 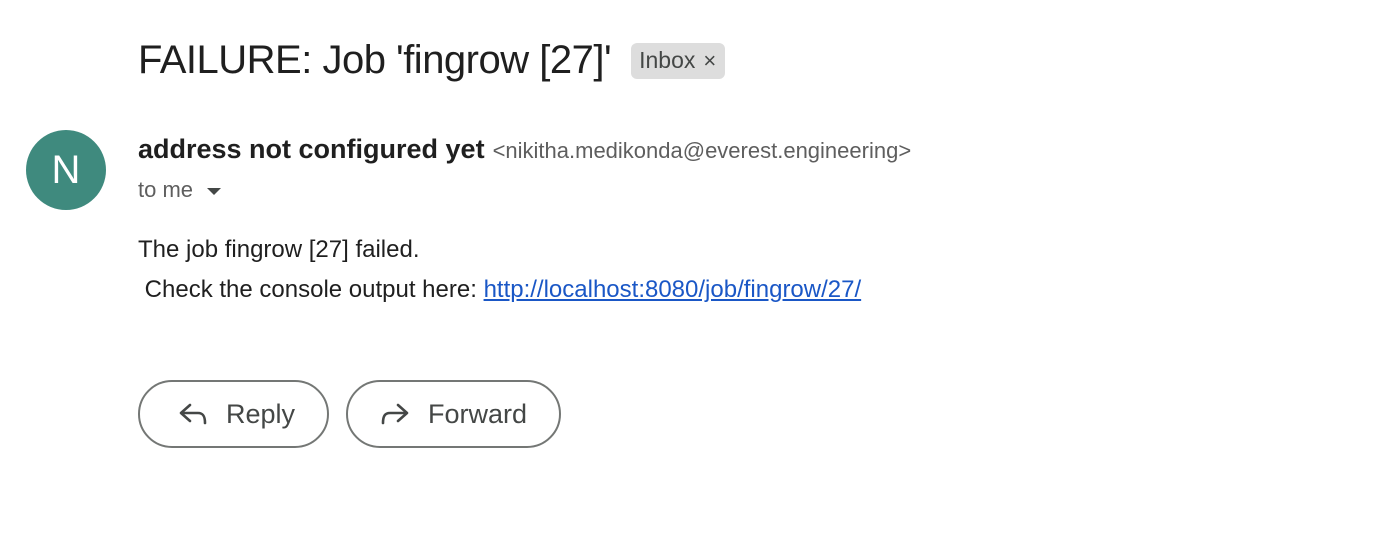 I want to click on label-chip-text: Inbox, so click(x=667, y=60).